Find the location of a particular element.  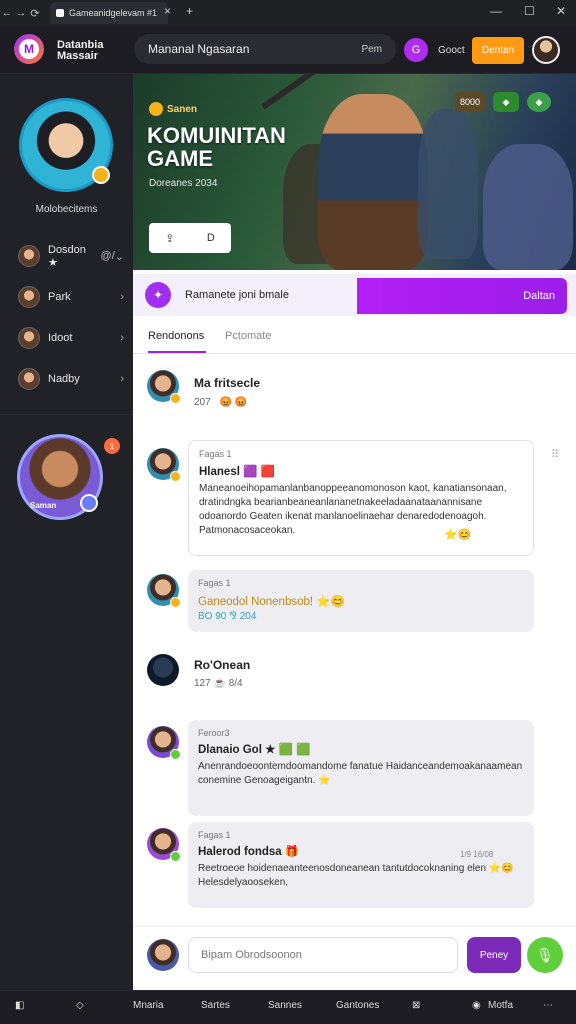

stats-badge: 8000 is located at coordinates (470, 102).